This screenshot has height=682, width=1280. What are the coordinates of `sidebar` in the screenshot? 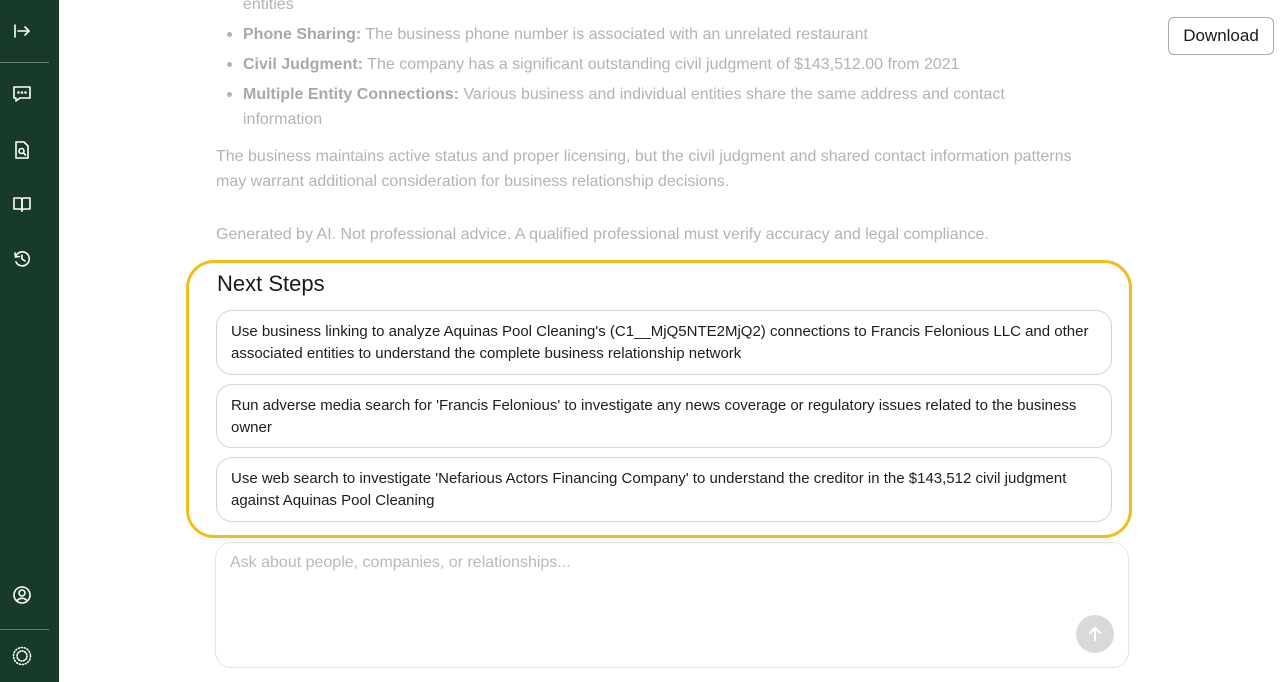 It's located at (29, 341).